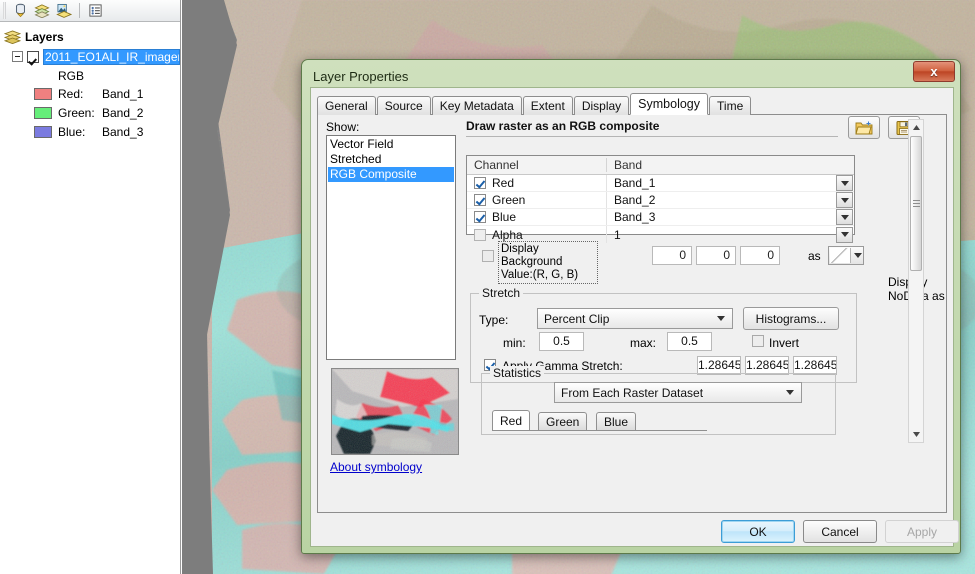  Describe the element at coordinates (864, 127) in the screenshot. I see `folder-open-icon` at that location.